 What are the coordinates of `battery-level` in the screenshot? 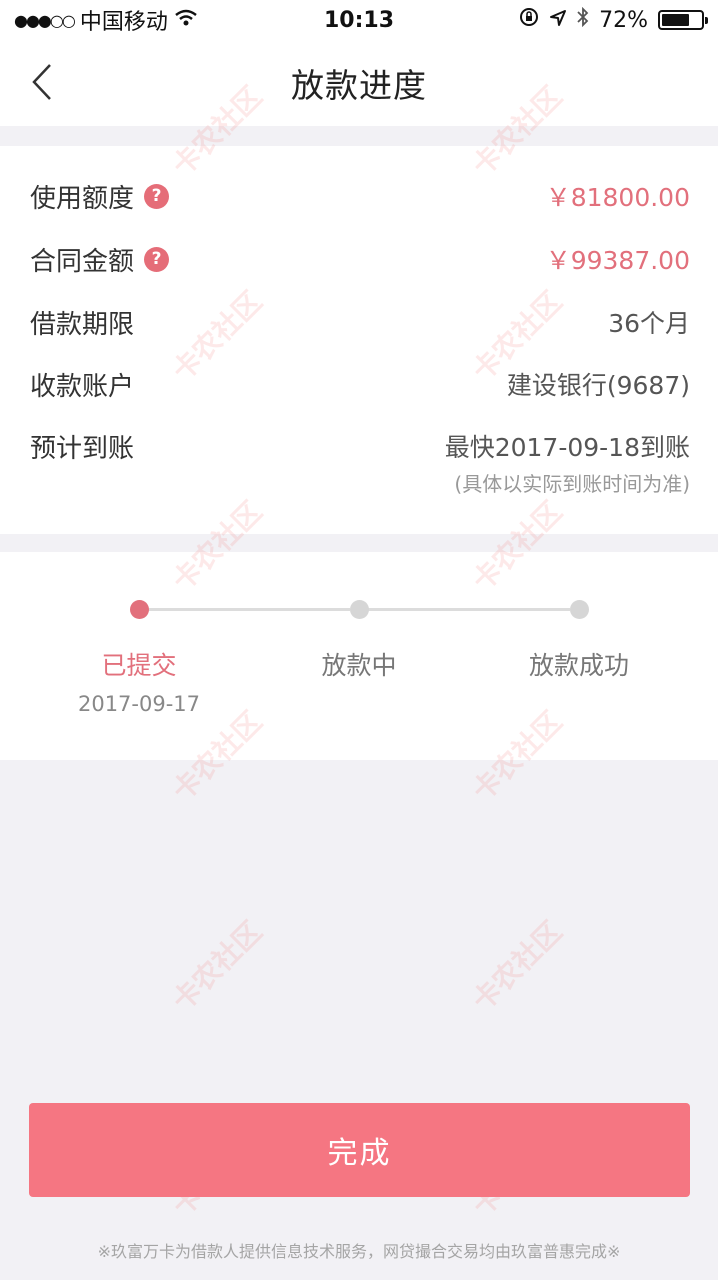 It's located at (676, 20).